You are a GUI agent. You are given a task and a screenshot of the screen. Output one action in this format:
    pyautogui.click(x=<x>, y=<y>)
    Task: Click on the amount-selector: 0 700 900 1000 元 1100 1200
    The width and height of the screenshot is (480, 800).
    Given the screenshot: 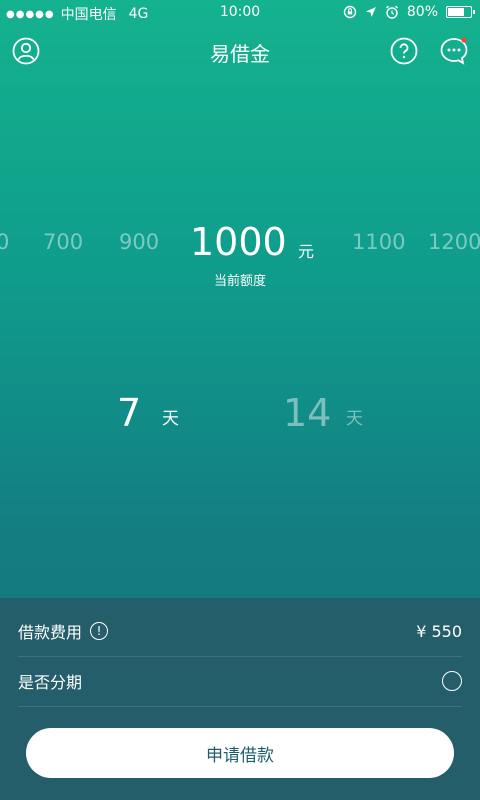 What is the action you would take?
    pyautogui.click(x=240, y=245)
    